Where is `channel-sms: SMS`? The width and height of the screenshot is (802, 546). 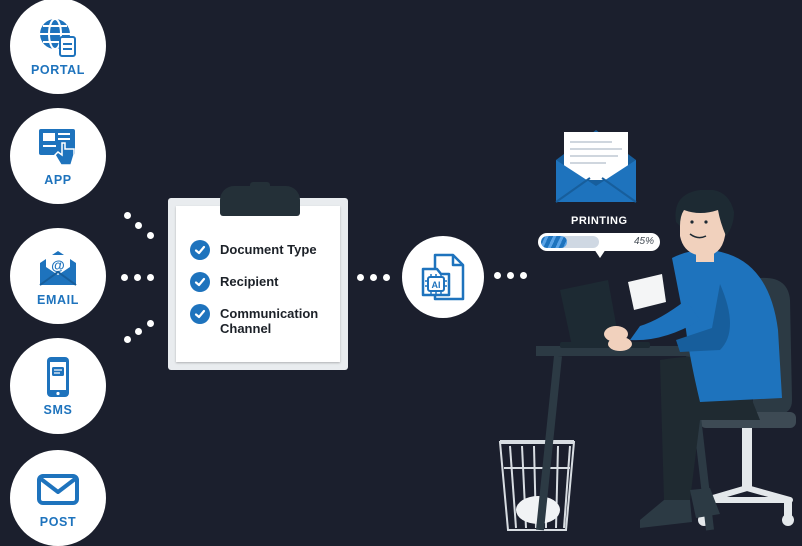 channel-sms: SMS is located at coordinates (58, 386).